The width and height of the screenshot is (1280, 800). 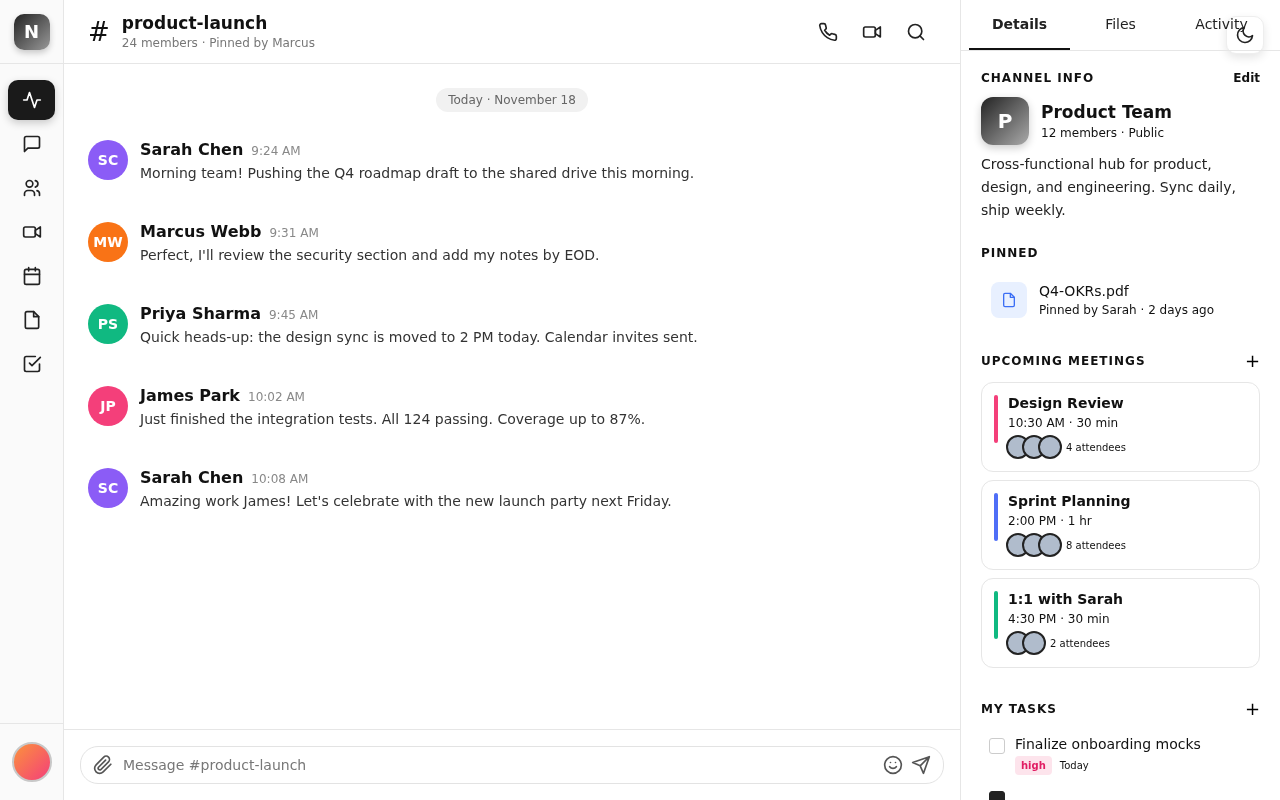 What do you see at coordinates (1066, 403) in the screenshot?
I see `meeting-title: Design Review` at bounding box center [1066, 403].